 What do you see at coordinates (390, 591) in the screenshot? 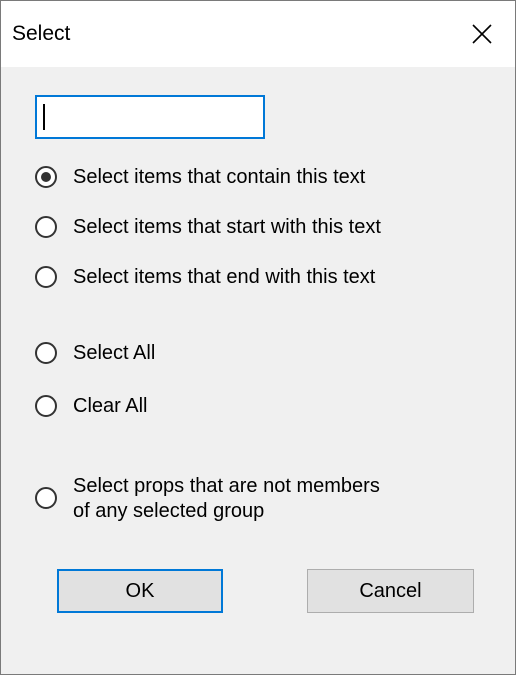
I see `cancel-button: Cancel` at bounding box center [390, 591].